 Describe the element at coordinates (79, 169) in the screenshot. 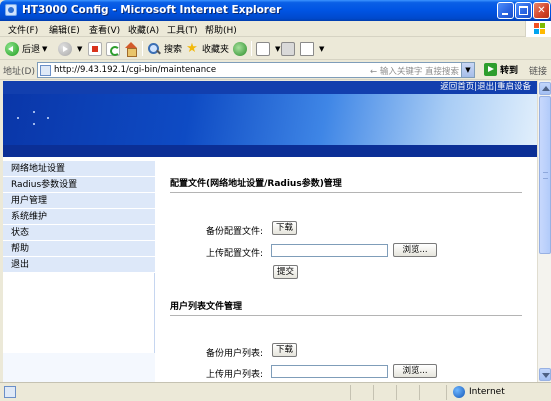

I see `nav-item-network: 网络地址设置` at that location.